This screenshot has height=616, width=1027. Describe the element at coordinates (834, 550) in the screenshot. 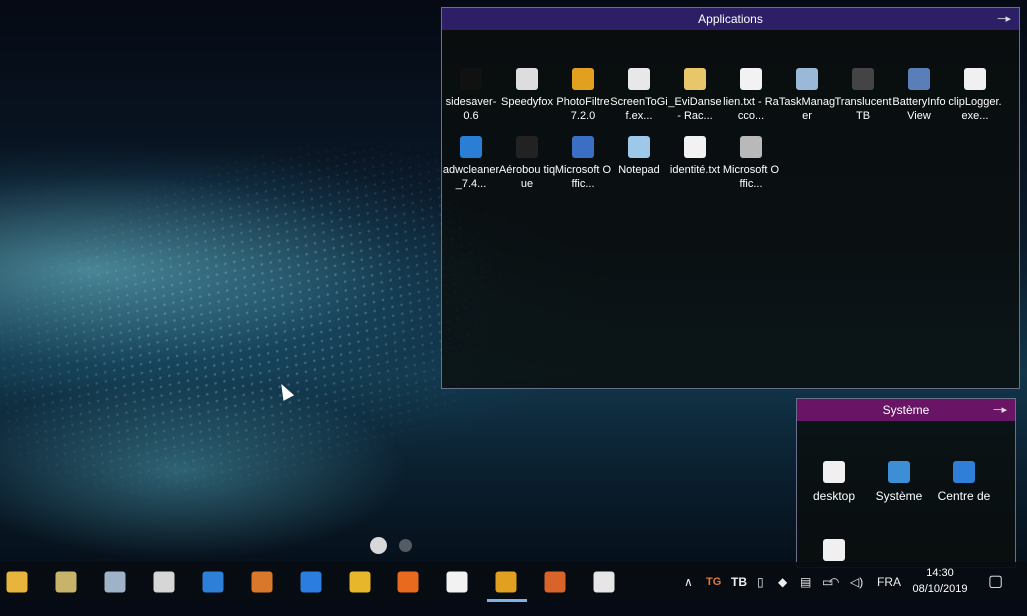

I see `catalog-file-icon` at that location.